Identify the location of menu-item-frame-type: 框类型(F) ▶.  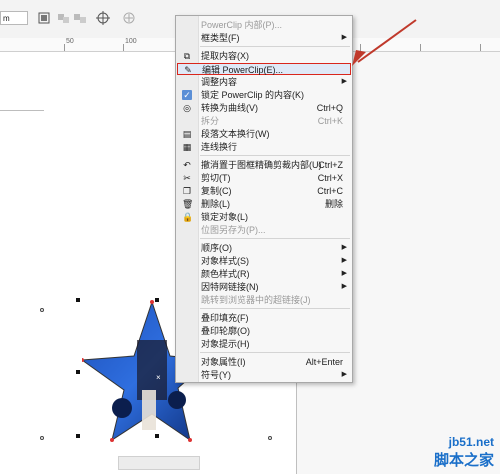
(264, 38).